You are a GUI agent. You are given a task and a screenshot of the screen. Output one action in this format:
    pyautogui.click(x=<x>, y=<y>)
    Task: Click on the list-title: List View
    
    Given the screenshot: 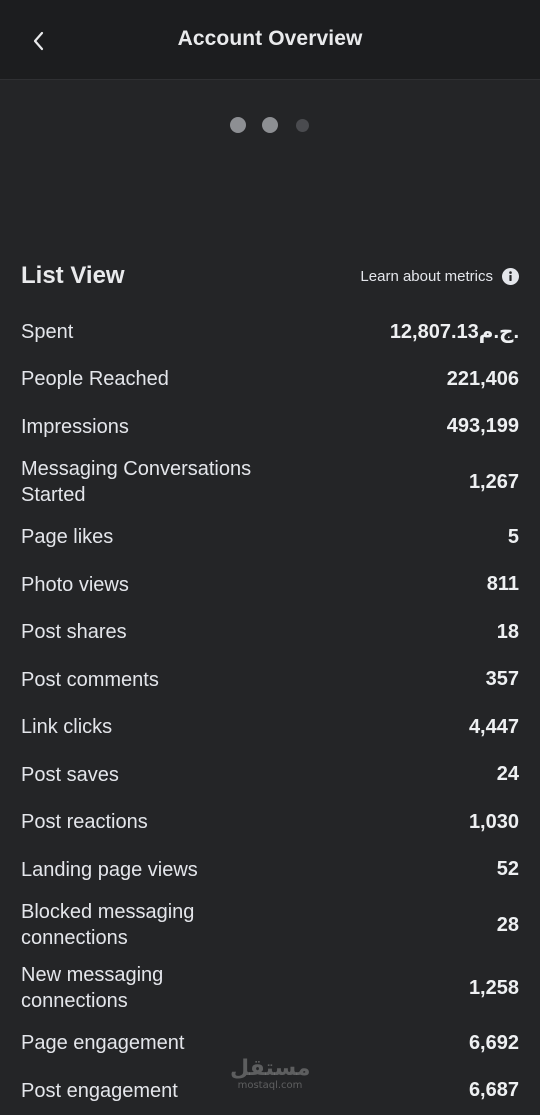 What is the action you would take?
    pyautogui.click(x=73, y=275)
    